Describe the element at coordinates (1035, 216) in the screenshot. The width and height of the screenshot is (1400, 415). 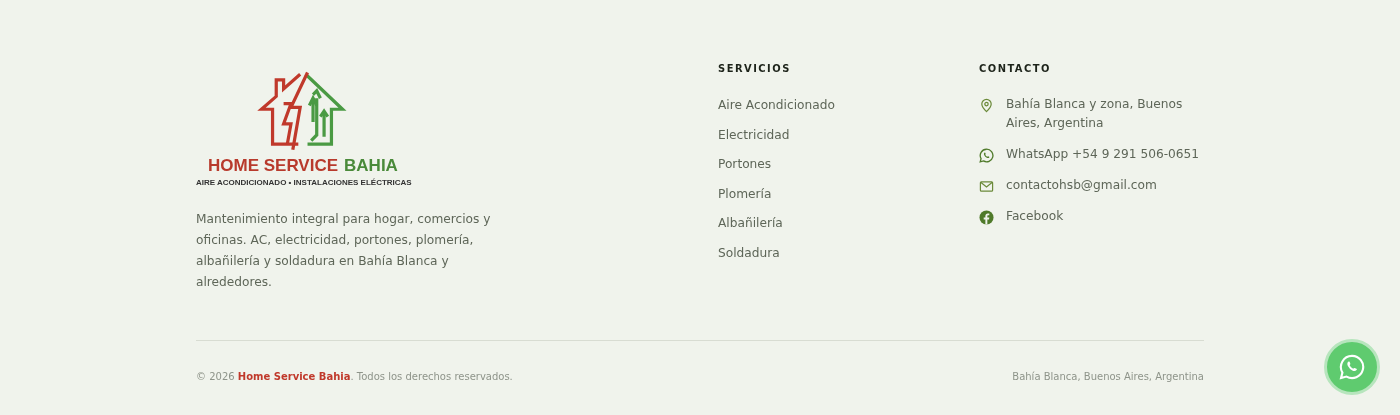
I see `contact-link: Facebook` at that location.